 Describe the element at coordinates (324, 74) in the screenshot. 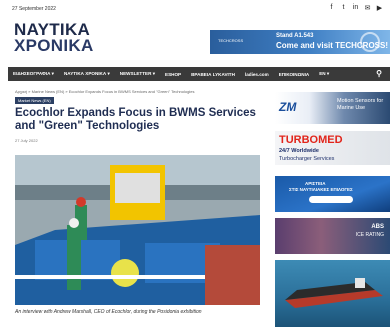

I see `nav-item-language: EN ▾` at that location.